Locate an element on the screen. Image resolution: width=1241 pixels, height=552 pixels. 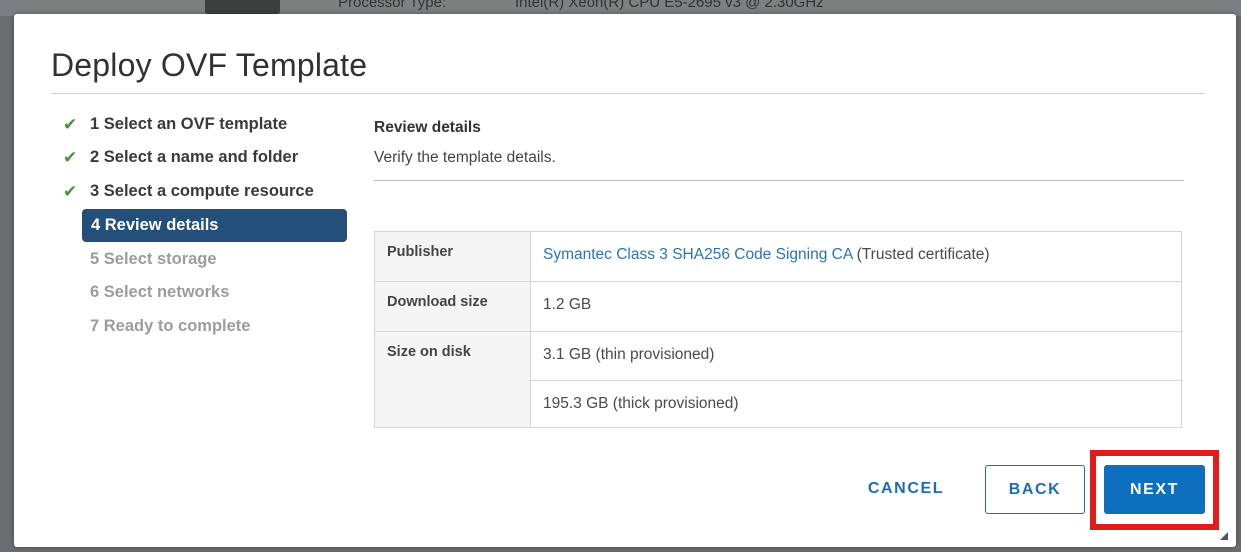
publisher-label: Publisher is located at coordinates (452, 256).